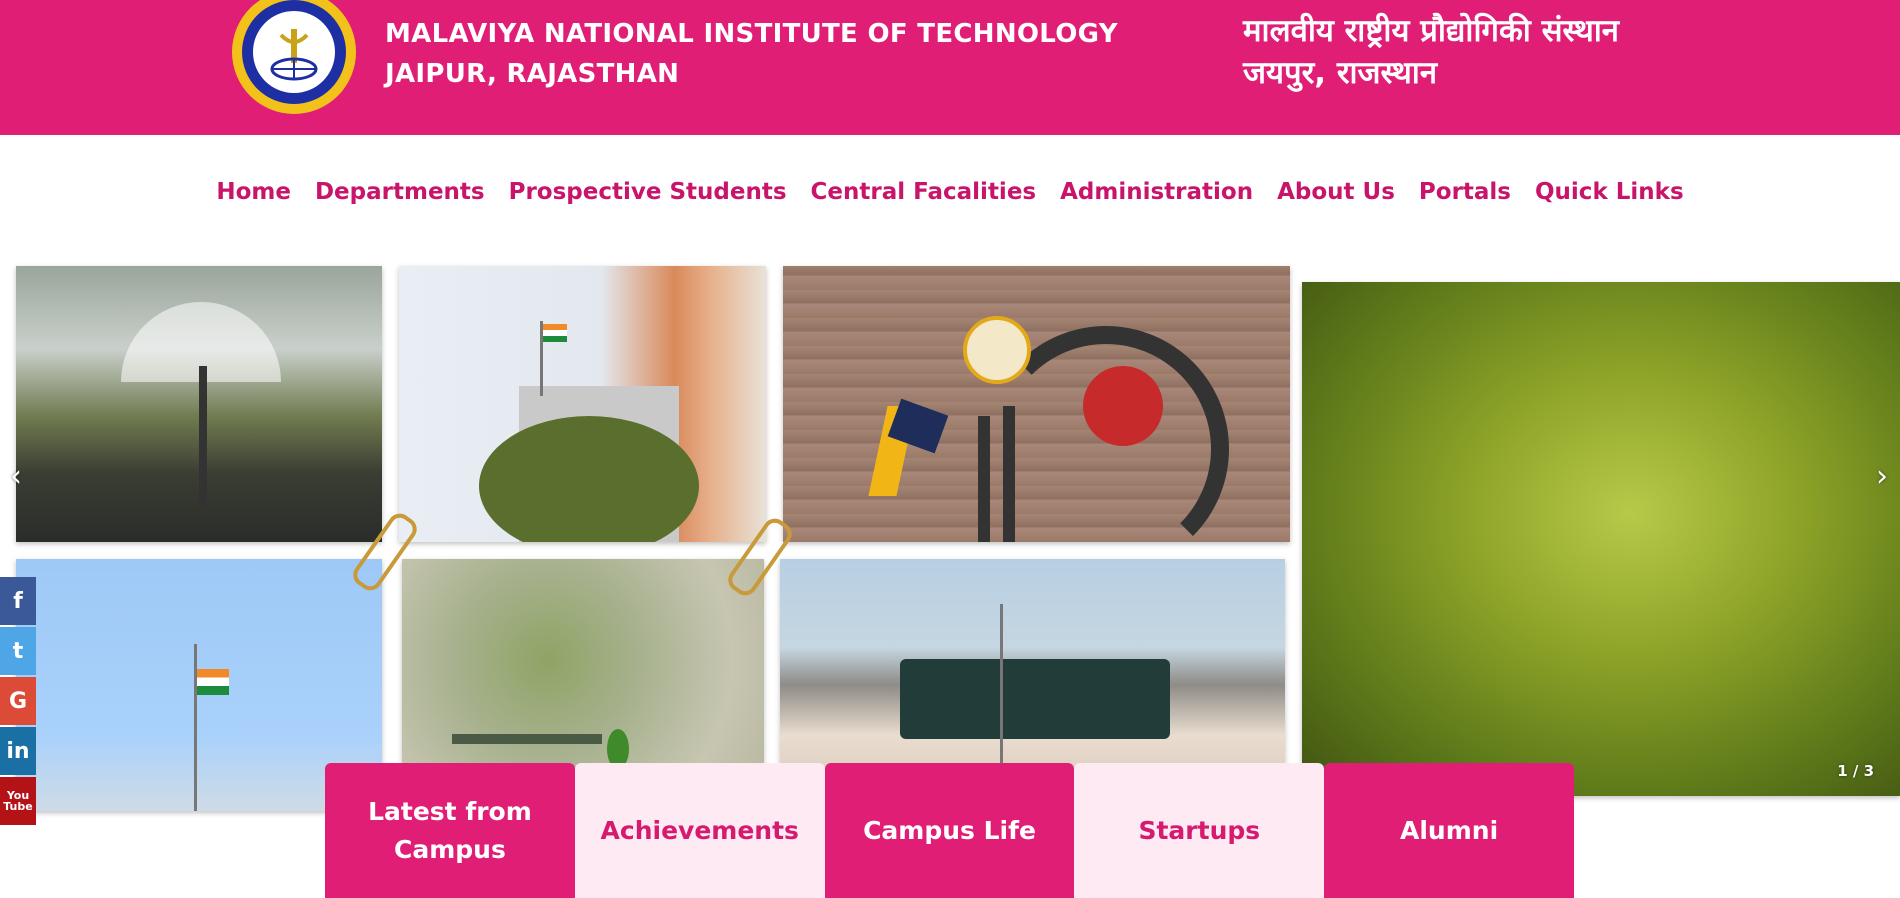 This screenshot has width=1900, height=898. I want to click on fountain-photo, so click(199, 404).